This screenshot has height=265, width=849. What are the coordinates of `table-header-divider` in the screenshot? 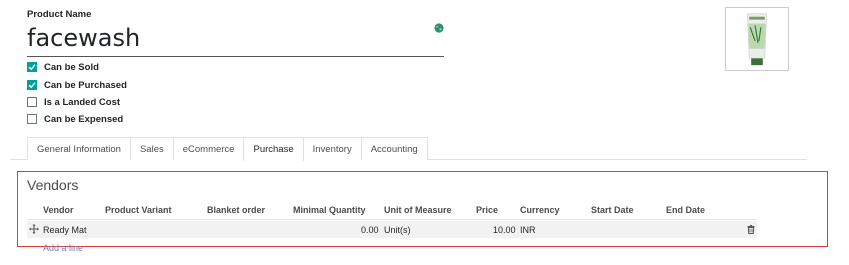 It's located at (392, 219).